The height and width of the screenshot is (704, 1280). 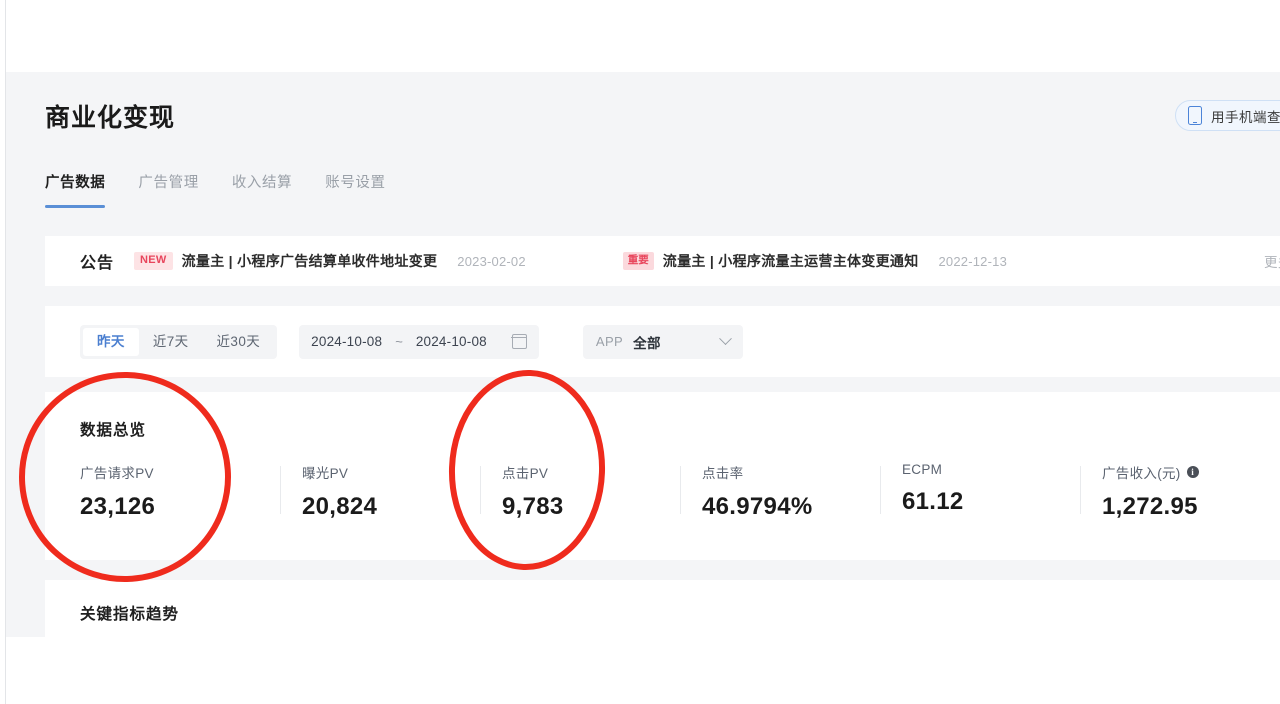 What do you see at coordinates (153, 261) in the screenshot?
I see `badge-new: NEW` at bounding box center [153, 261].